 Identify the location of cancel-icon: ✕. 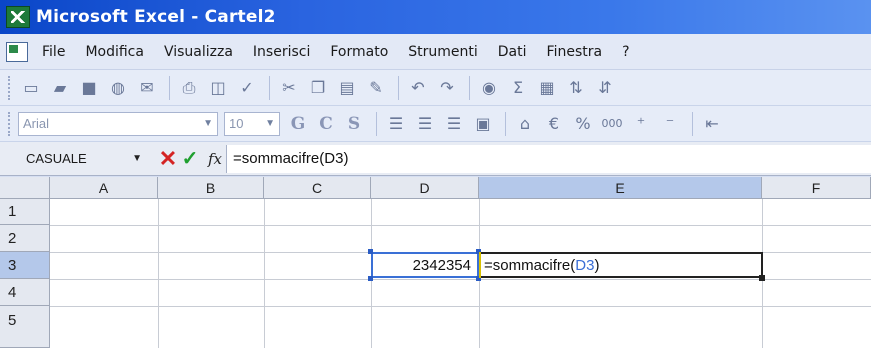
(168, 159).